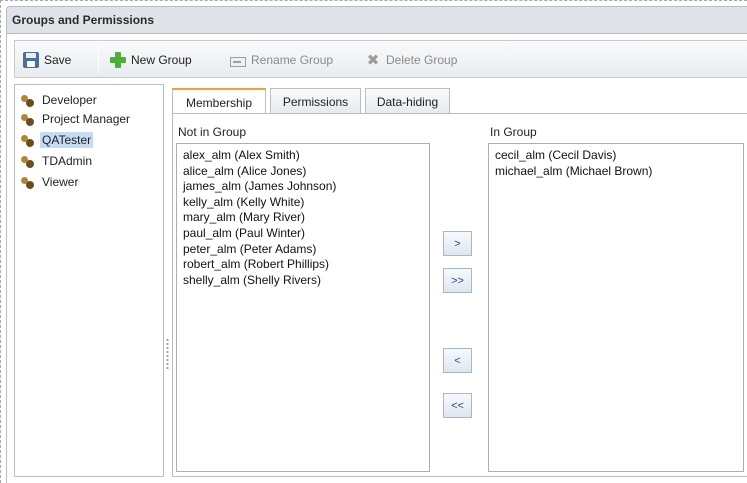 Image resolution: width=747 pixels, height=483 pixels. I want to click on save-icon, so click(31, 60).